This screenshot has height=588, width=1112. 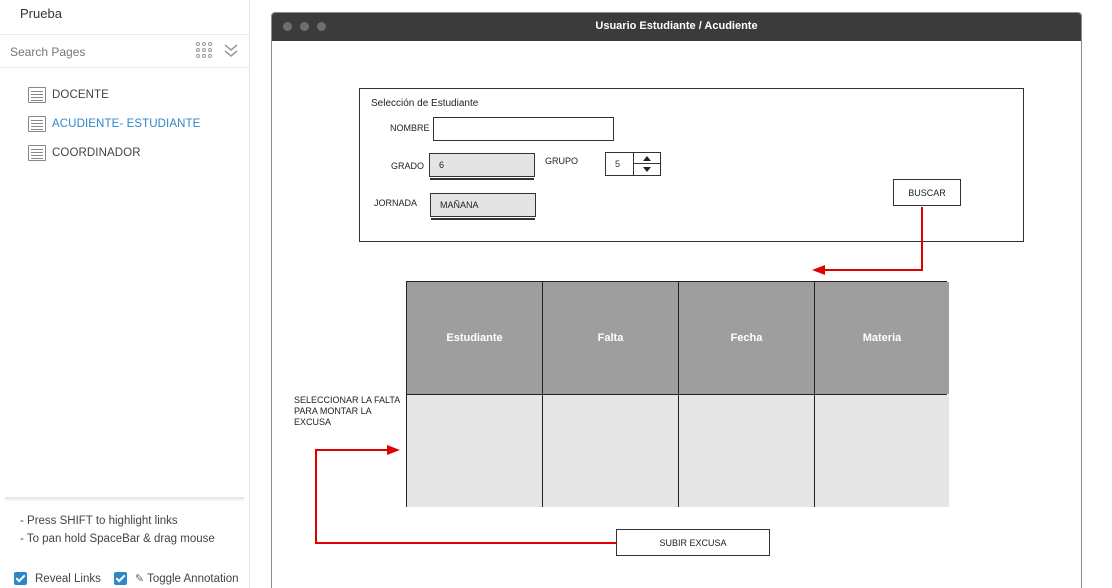 I want to click on hint-shift: - Press SHIFT to highlight links, so click(x=99, y=521).